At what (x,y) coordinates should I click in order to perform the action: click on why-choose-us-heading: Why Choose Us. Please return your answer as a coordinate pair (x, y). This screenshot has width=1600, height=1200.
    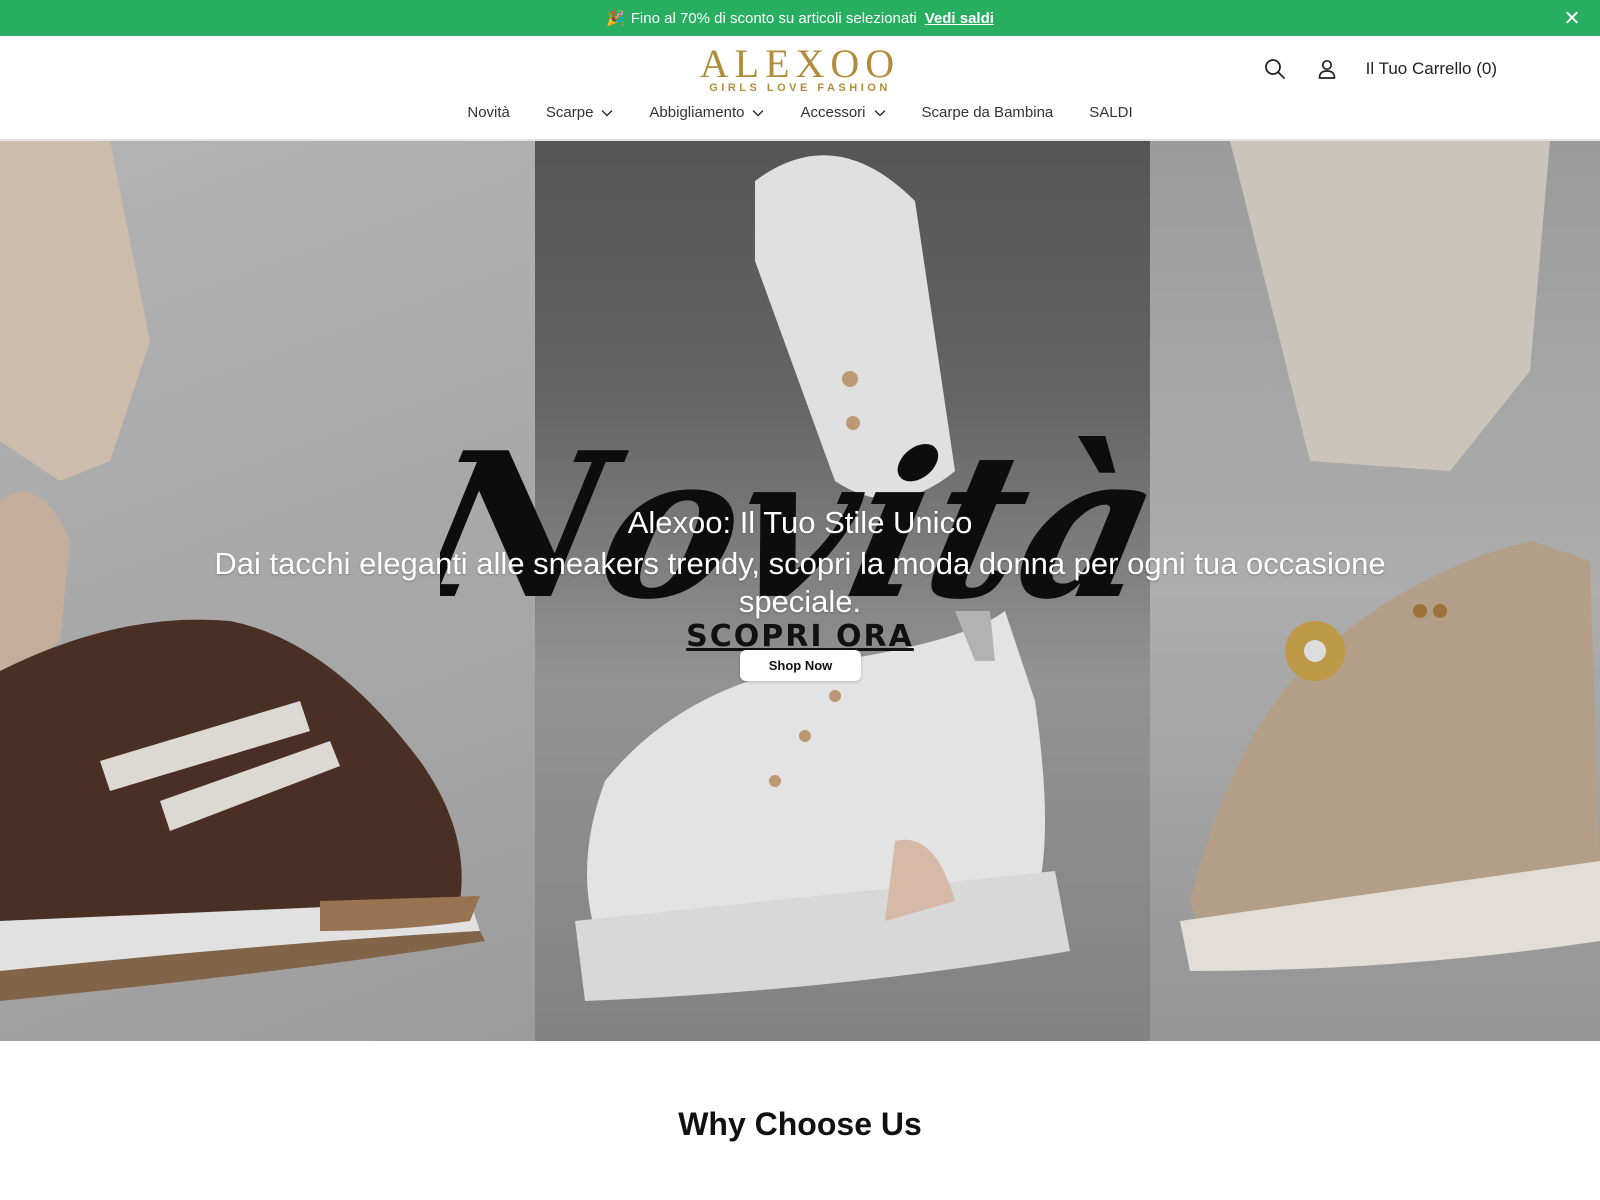
    Looking at the image, I should click on (800, 1124).